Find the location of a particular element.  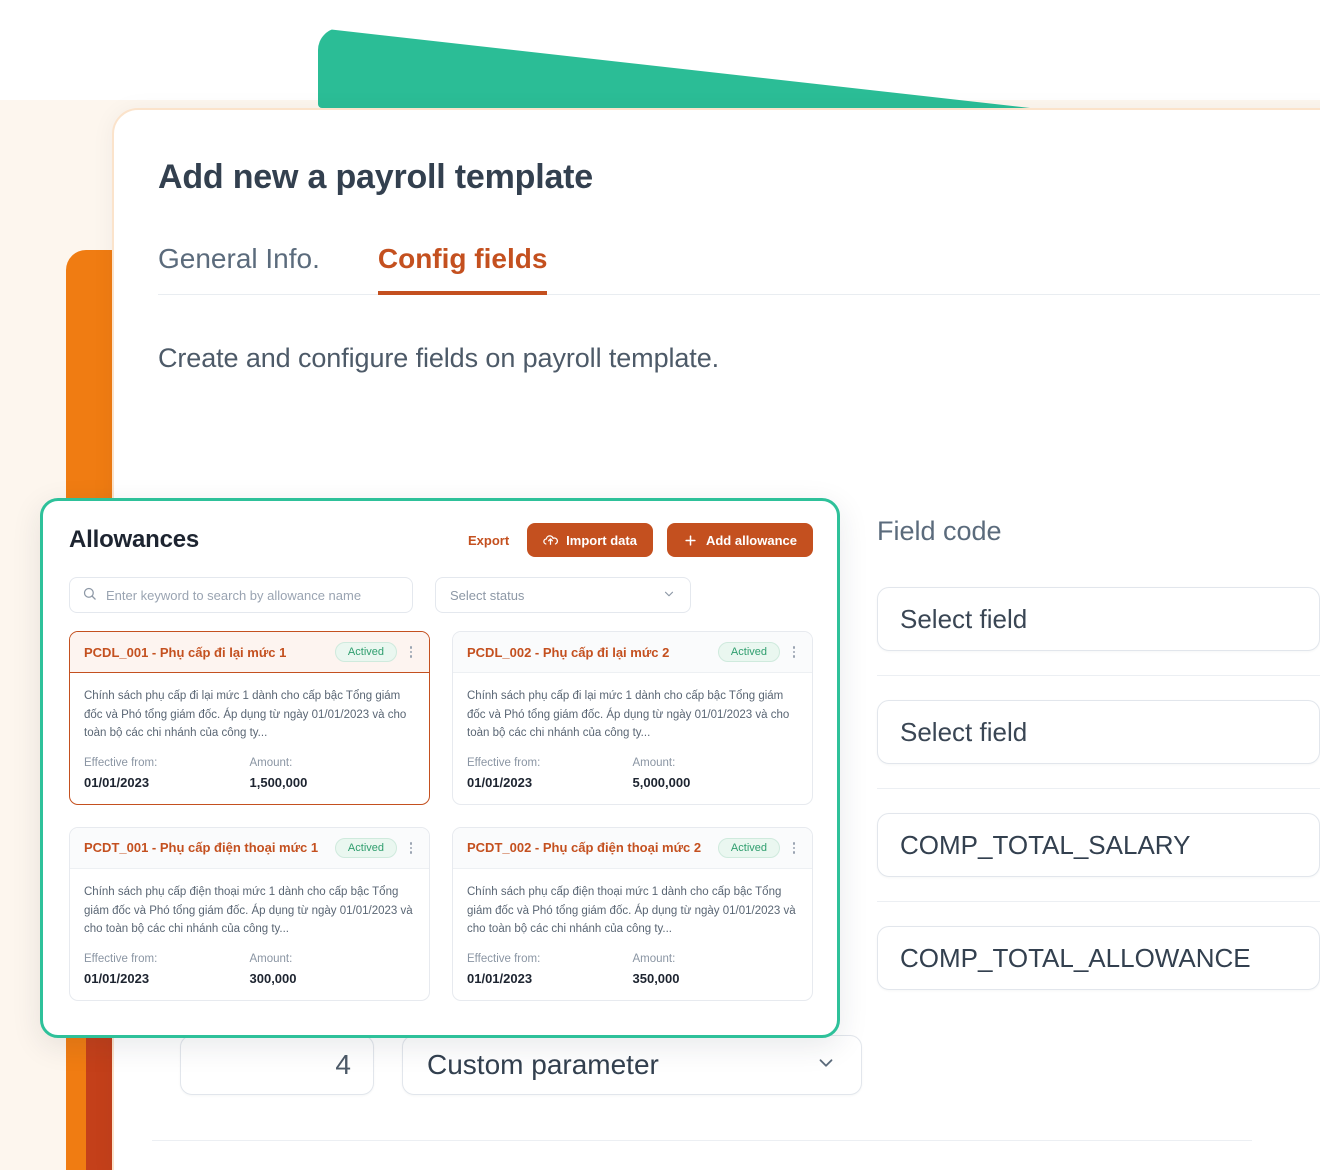

amount-value: 350,000 is located at coordinates (656, 978).